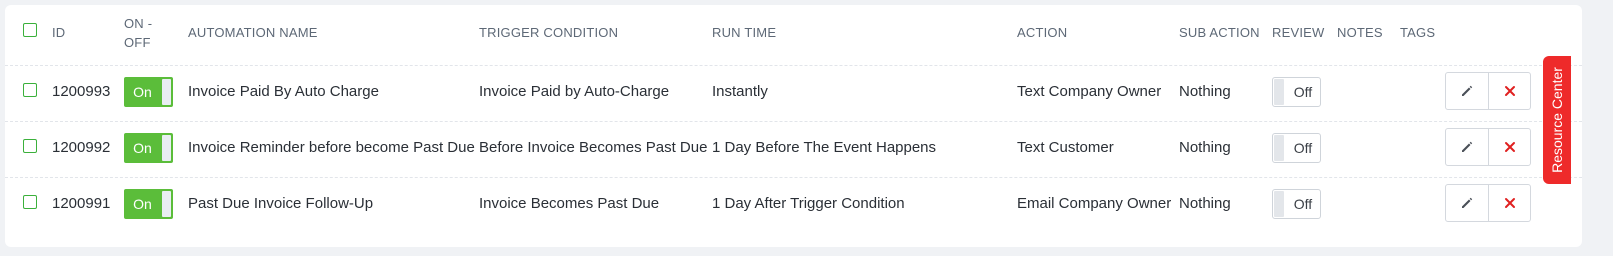 The image size is (1613, 256). What do you see at coordinates (1418, 32) in the screenshot?
I see `header-tags: TAGS` at bounding box center [1418, 32].